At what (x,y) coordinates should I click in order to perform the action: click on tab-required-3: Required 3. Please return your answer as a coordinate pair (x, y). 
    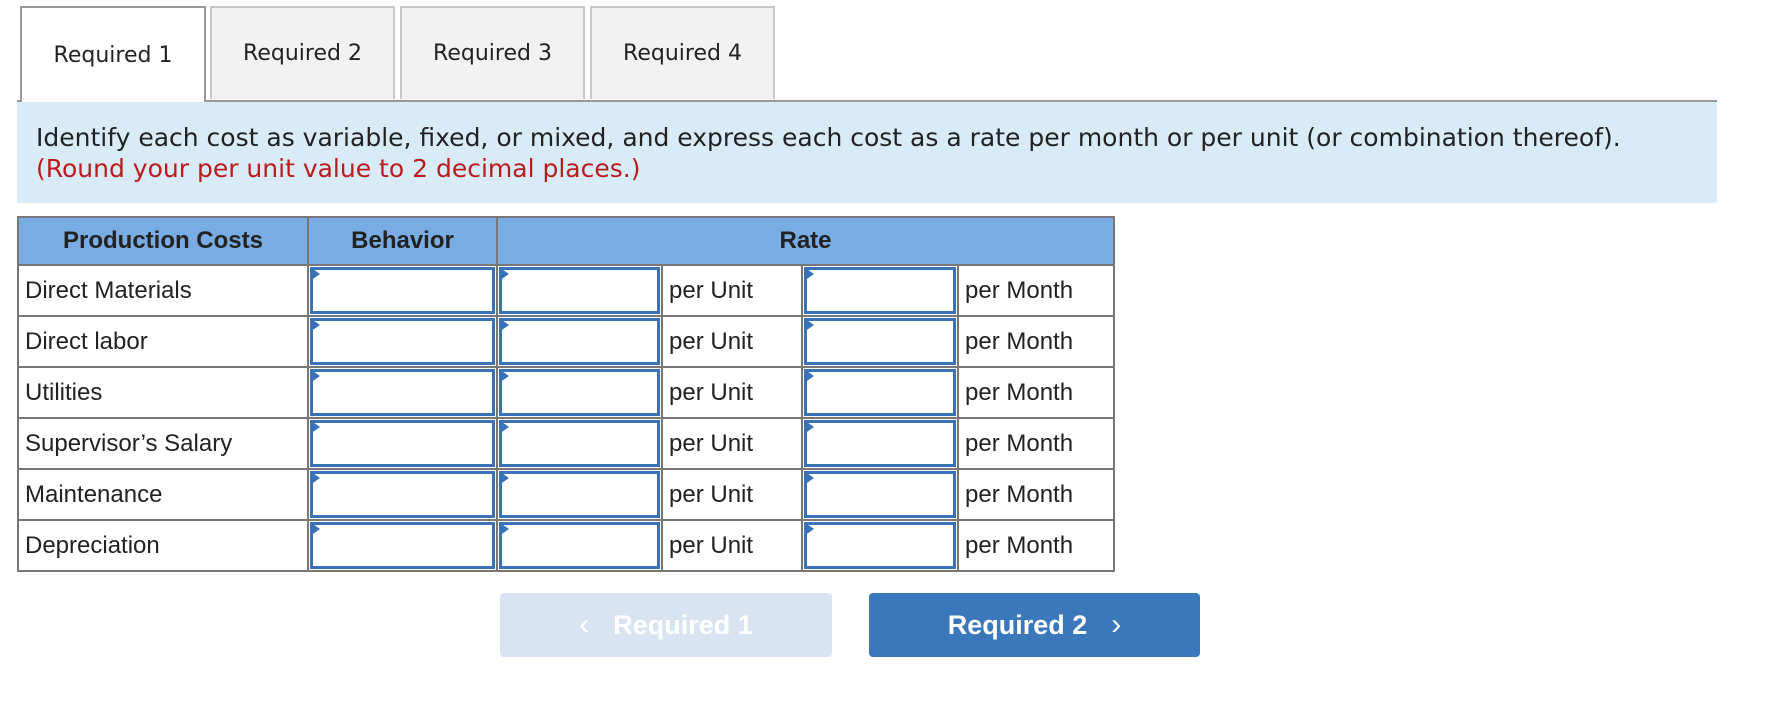
    Looking at the image, I should click on (492, 52).